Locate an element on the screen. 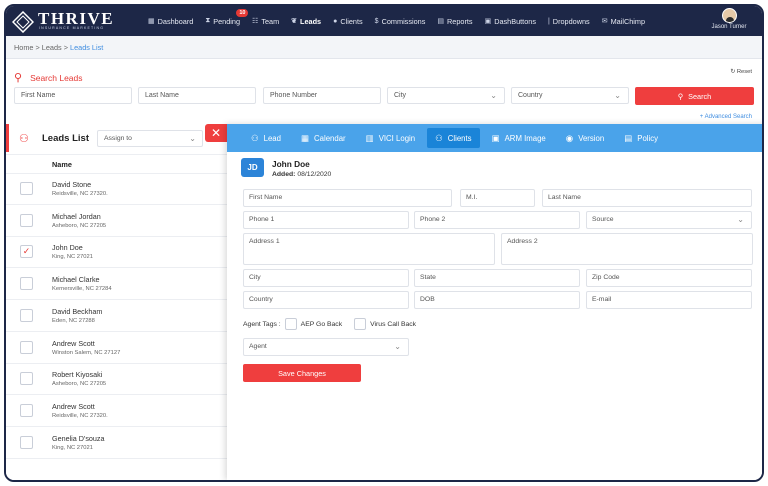 This screenshot has height=486, width=768. calendar-icon: ▦ is located at coordinates (305, 137).